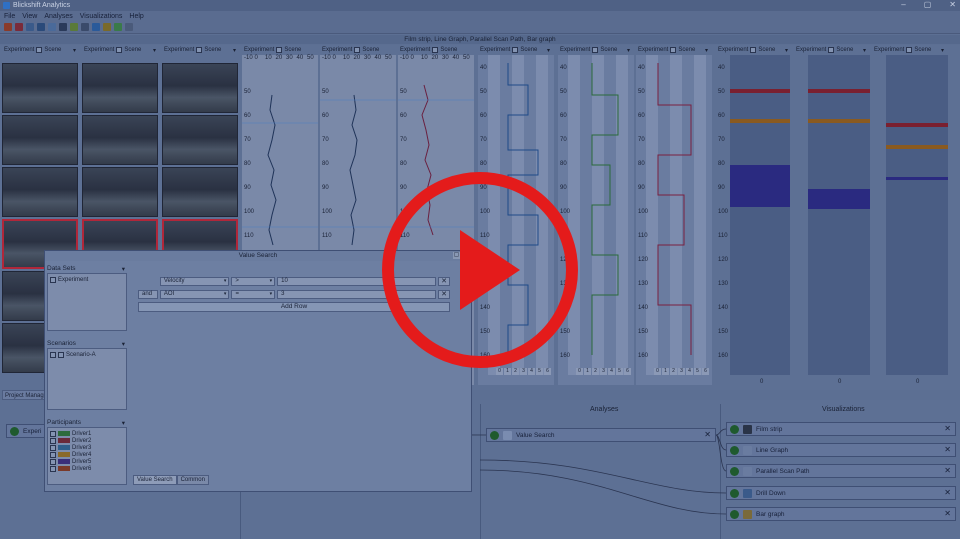 The width and height of the screenshot is (960, 539). What do you see at coordinates (87, 279) in the screenshot?
I see `list-item: Experiment` at bounding box center [87, 279].